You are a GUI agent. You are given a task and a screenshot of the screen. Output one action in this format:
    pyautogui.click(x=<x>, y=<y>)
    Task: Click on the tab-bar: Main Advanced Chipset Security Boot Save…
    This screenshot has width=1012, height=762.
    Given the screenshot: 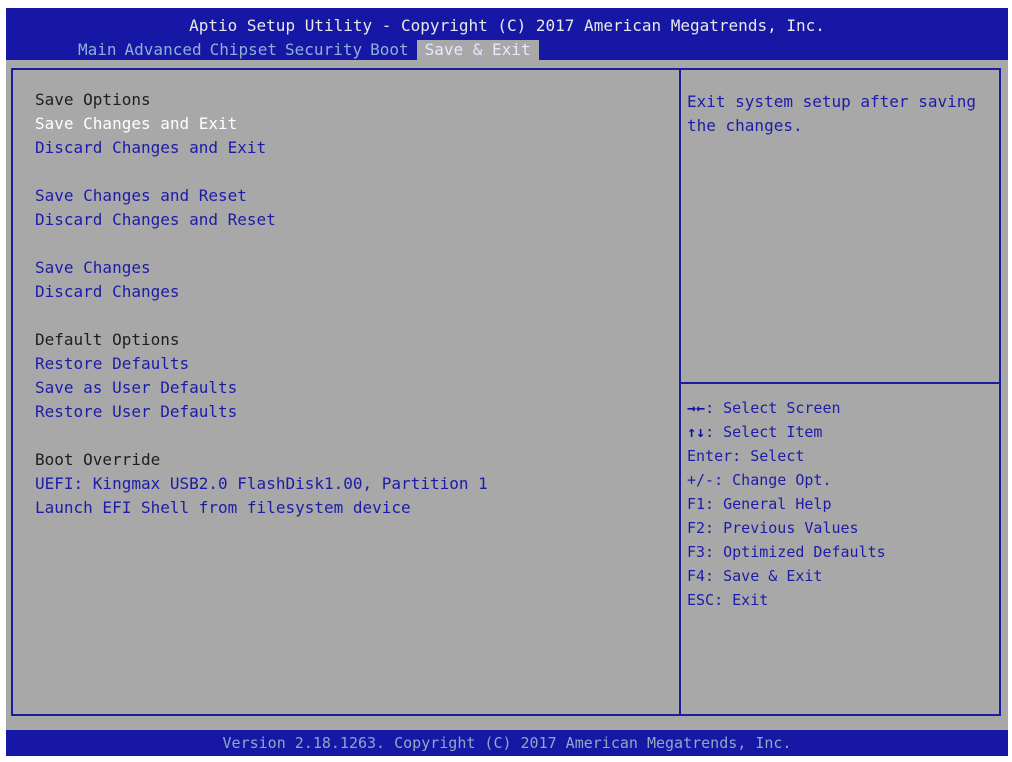 What is the action you would take?
    pyautogui.click(x=306, y=49)
    